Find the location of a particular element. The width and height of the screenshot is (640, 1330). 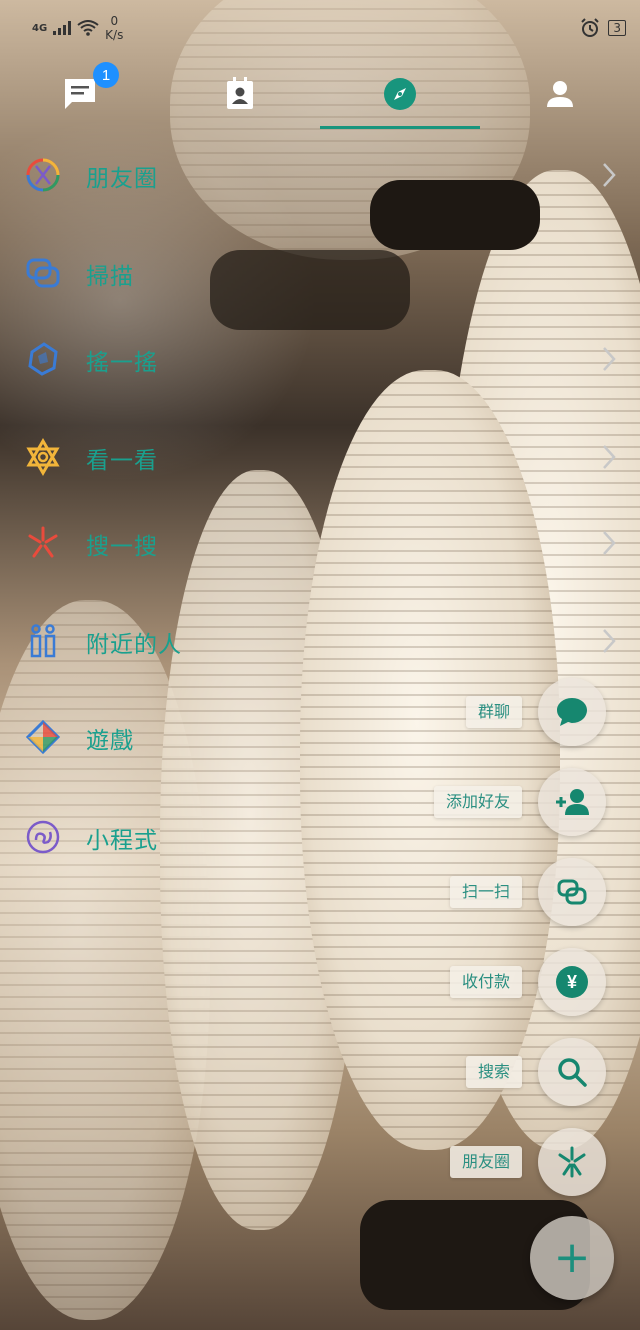

tab-discover is located at coordinates (400, 94).